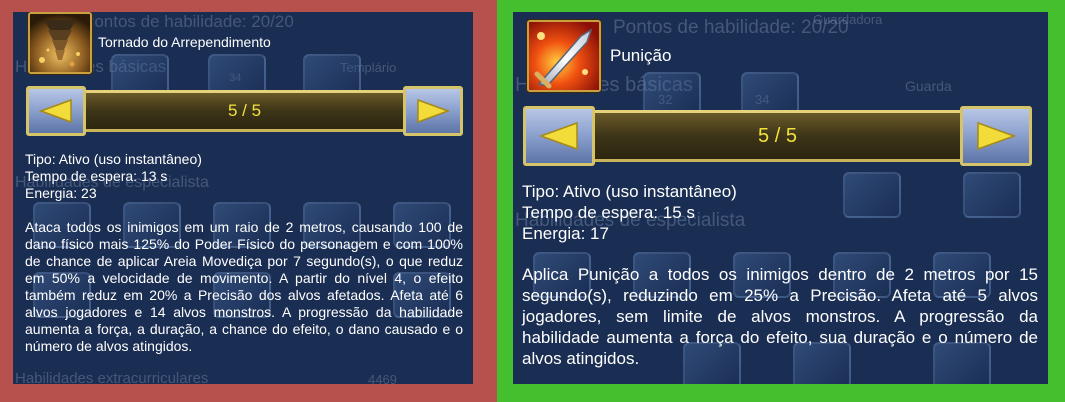 The image size is (1065, 402). Describe the element at coordinates (382, 378) in the screenshot. I see `ghost-number: 4469` at that location.